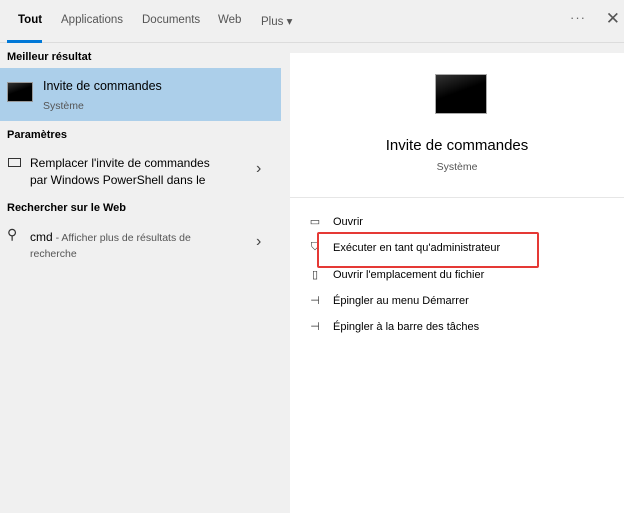 This screenshot has height=513, width=624. Describe the element at coordinates (428, 250) in the screenshot. I see `highlight-box` at that location.